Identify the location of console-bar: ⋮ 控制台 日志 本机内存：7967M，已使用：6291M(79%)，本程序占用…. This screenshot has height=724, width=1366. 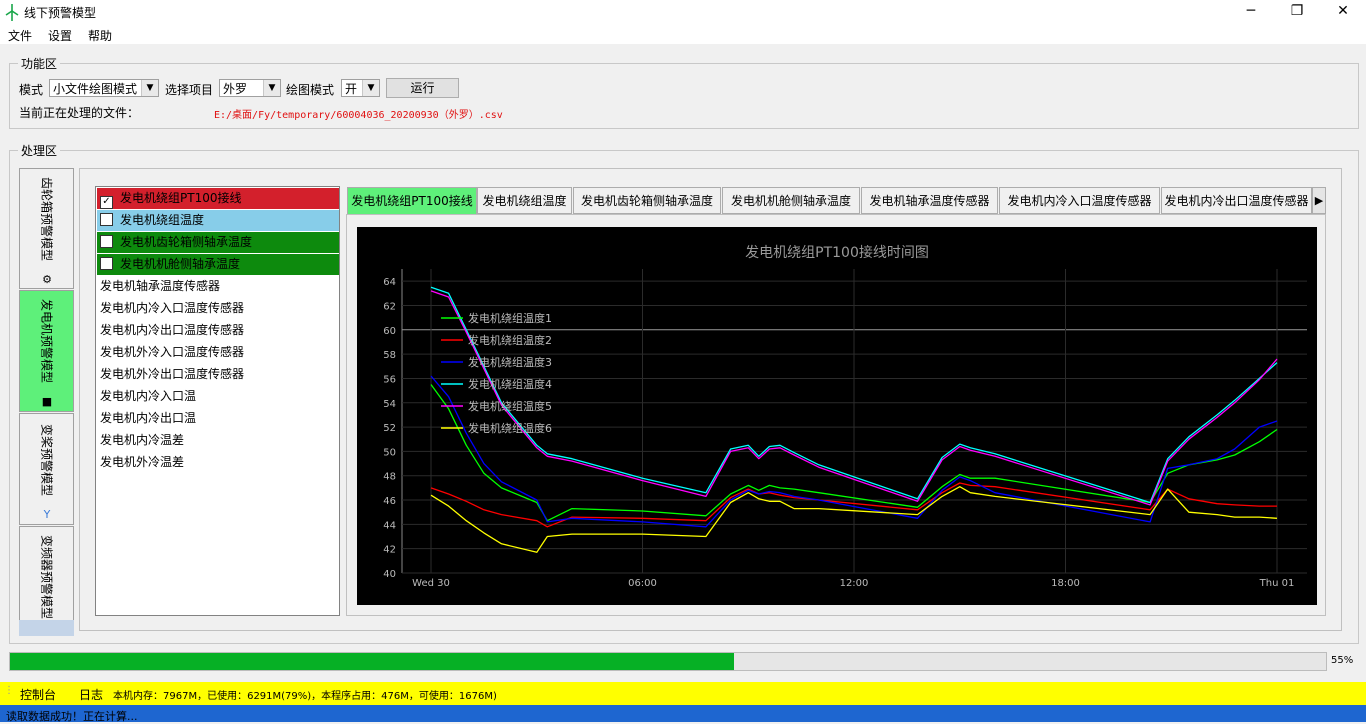
(683, 693).